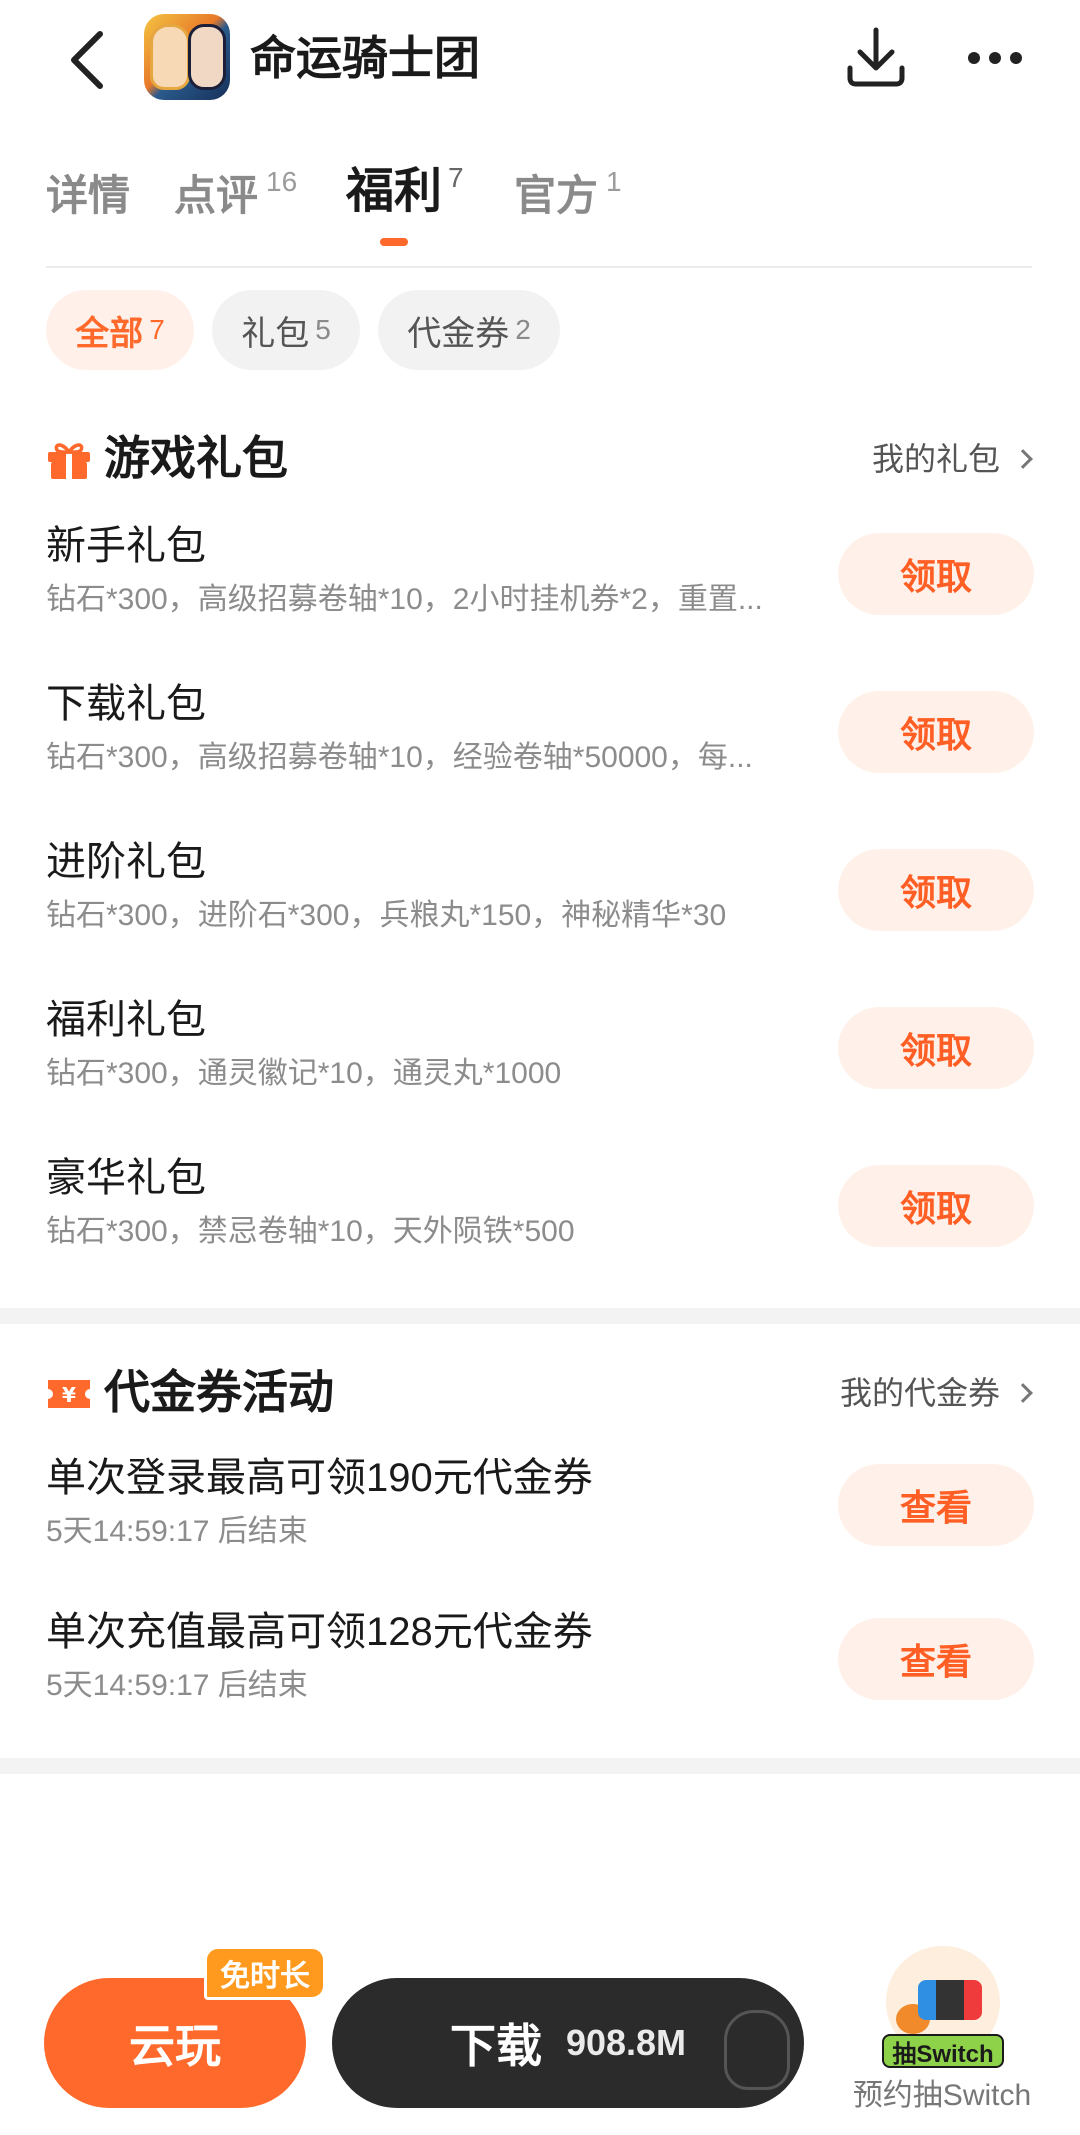 Image resolution: width=1080 pixels, height=2135 pixels. I want to click on gift-section-title: 游戏礼包, so click(196, 458).